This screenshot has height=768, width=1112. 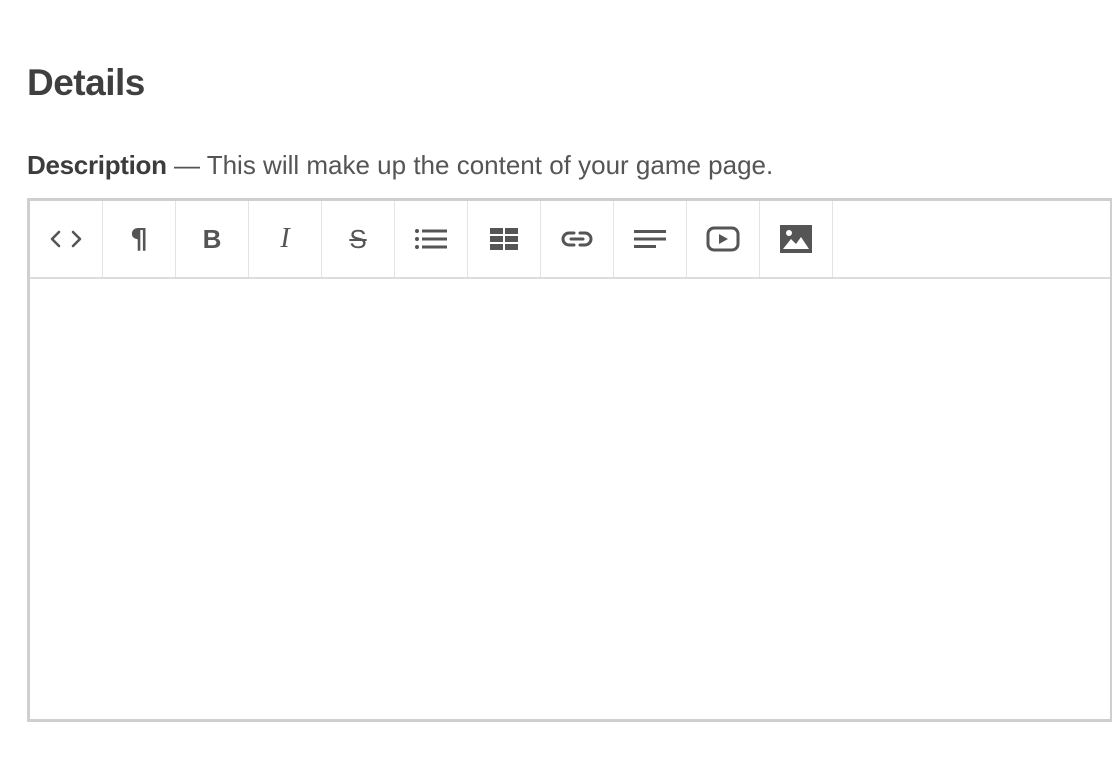 I want to click on italic-button: I, so click(x=285, y=239).